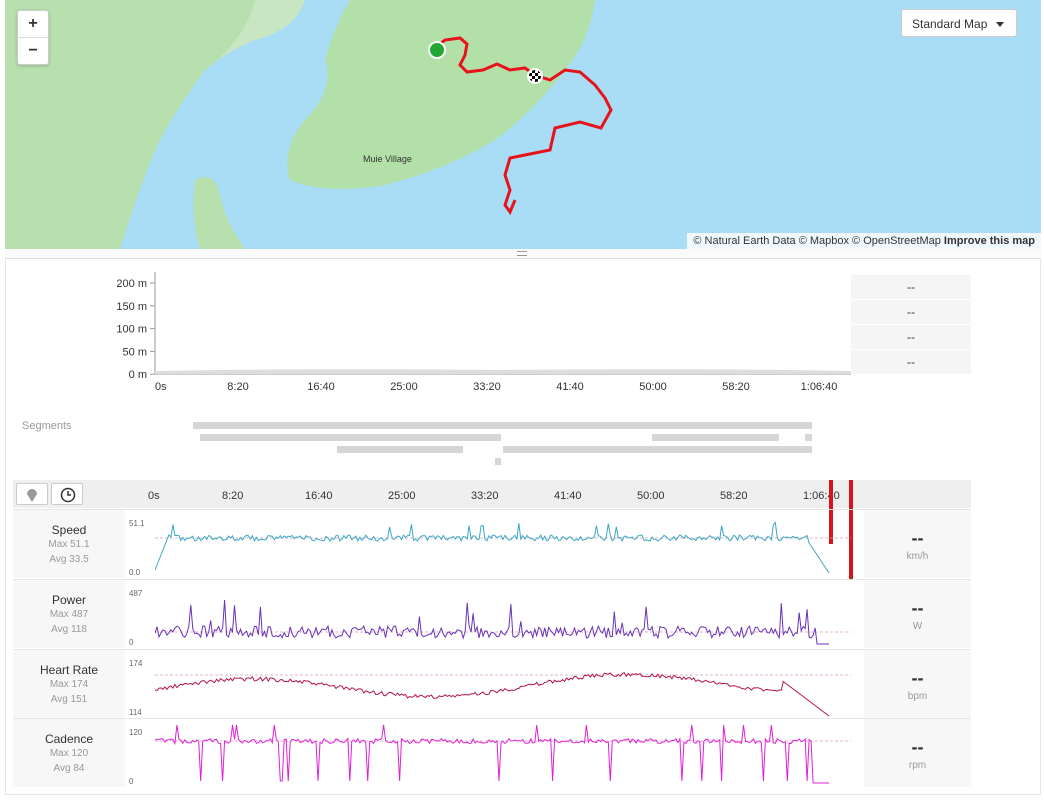 The image size is (1044, 801). What do you see at coordinates (136, 732) in the screenshot?
I see `metric-ymax: 120` at bounding box center [136, 732].